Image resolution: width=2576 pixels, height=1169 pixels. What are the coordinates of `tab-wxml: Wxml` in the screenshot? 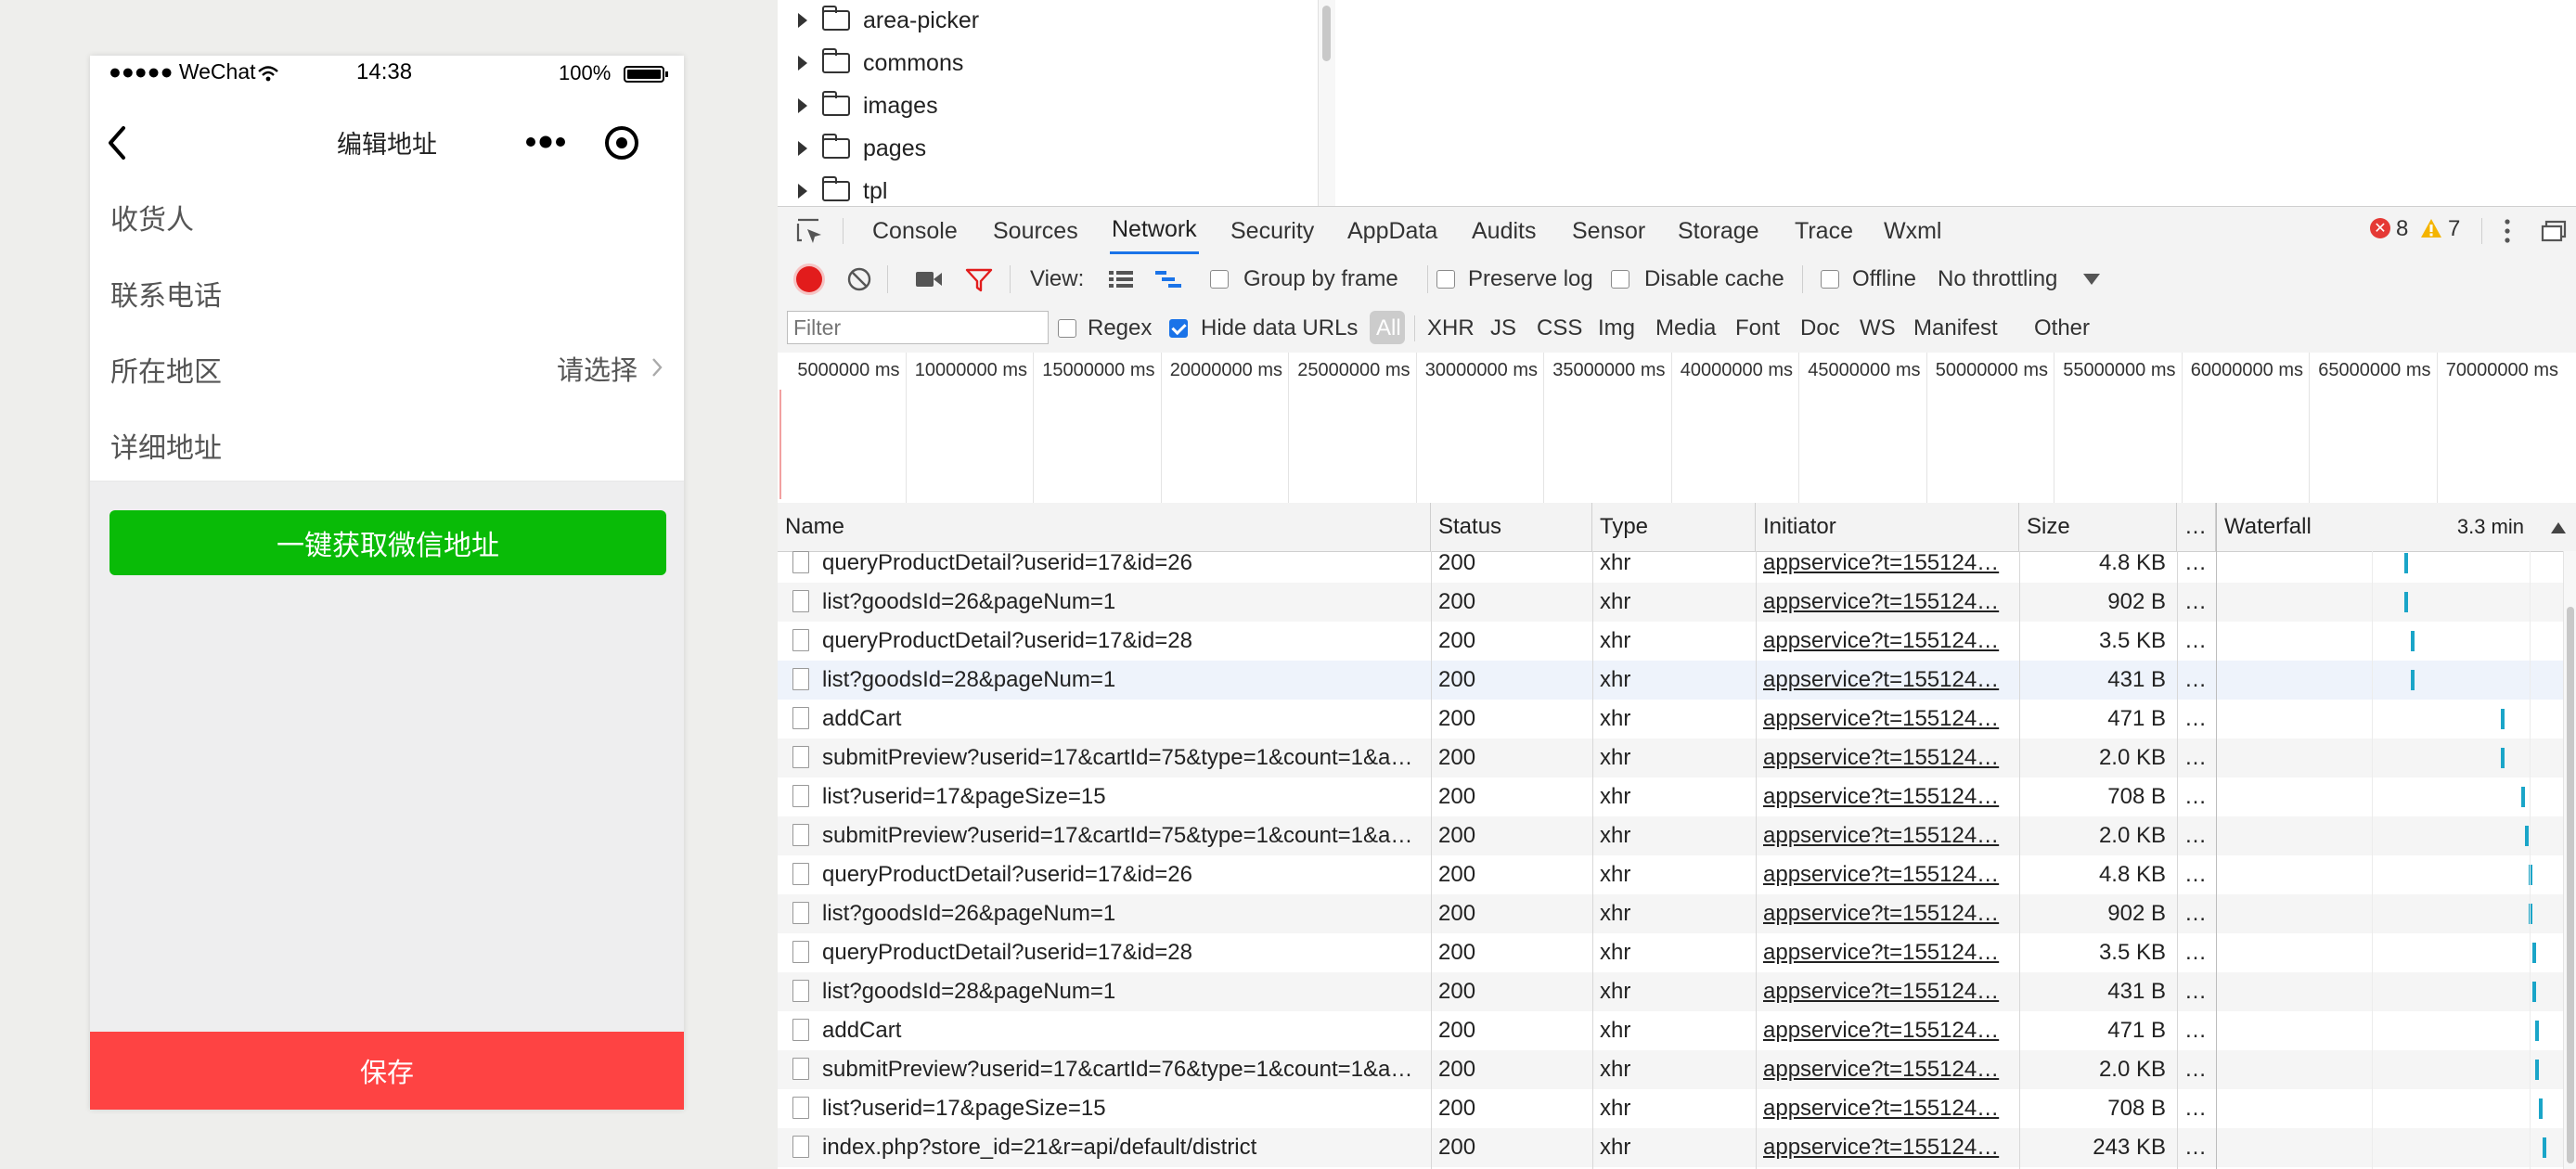 It's located at (1913, 231).